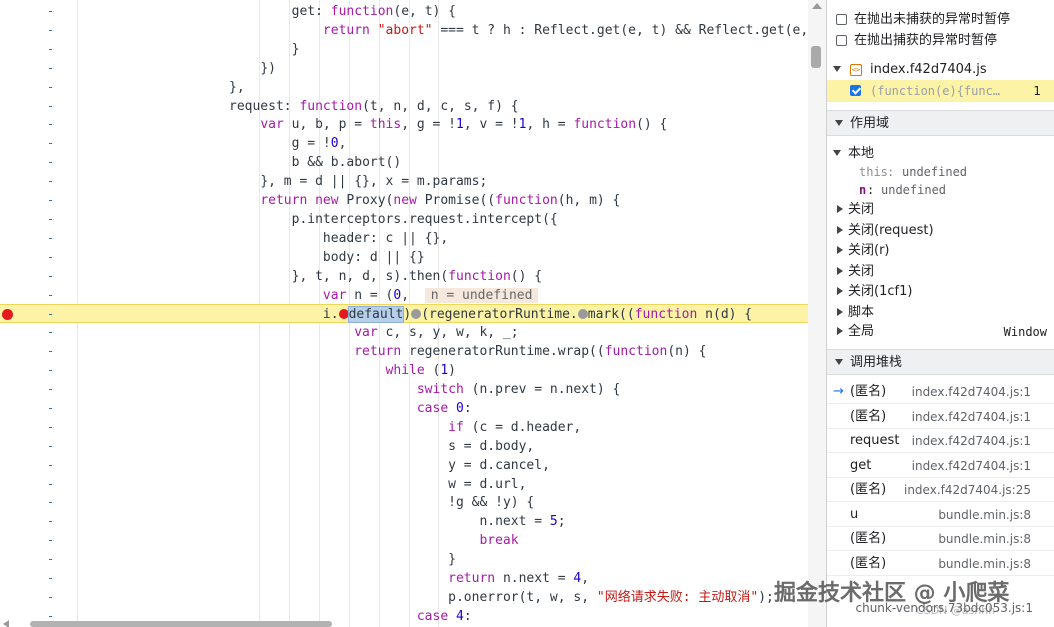 This screenshot has height=627, width=1054. Describe the element at coordinates (404, 540) in the screenshot. I see `code-line: - break` at that location.